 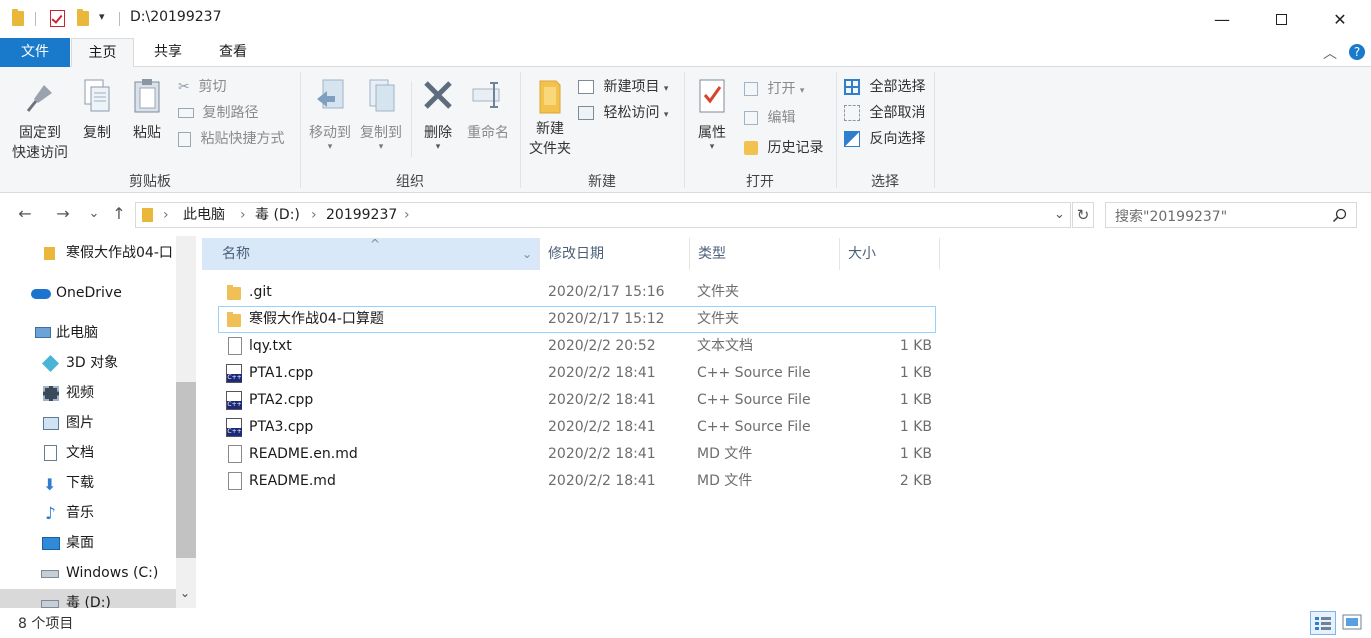 What do you see at coordinates (577, 346) in the screenshot?
I see `file-row: lqy.txt 2020/2/2 20:52 文本文档 1 KB` at bounding box center [577, 346].